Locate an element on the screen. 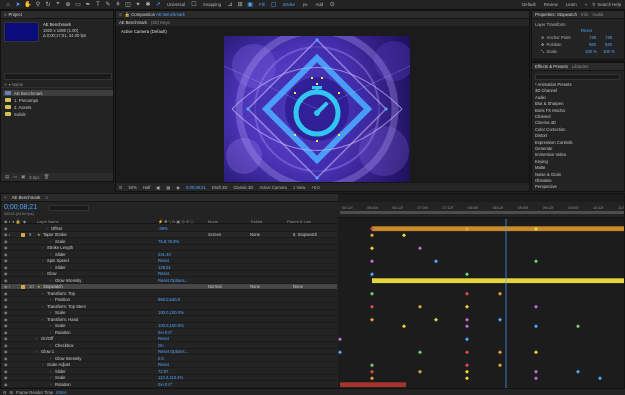 This screenshot has width=625, height=395. property-name: Stroke Length is located at coordinates (60, 247).